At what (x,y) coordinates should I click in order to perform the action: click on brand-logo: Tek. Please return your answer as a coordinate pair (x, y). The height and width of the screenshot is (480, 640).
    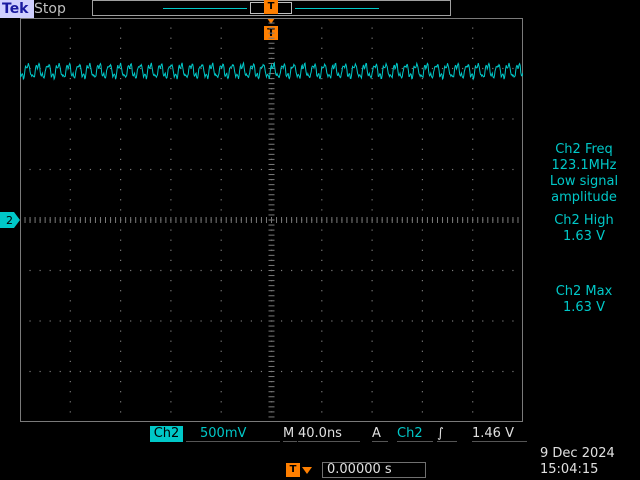
    Looking at the image, I should click on (17, 9).